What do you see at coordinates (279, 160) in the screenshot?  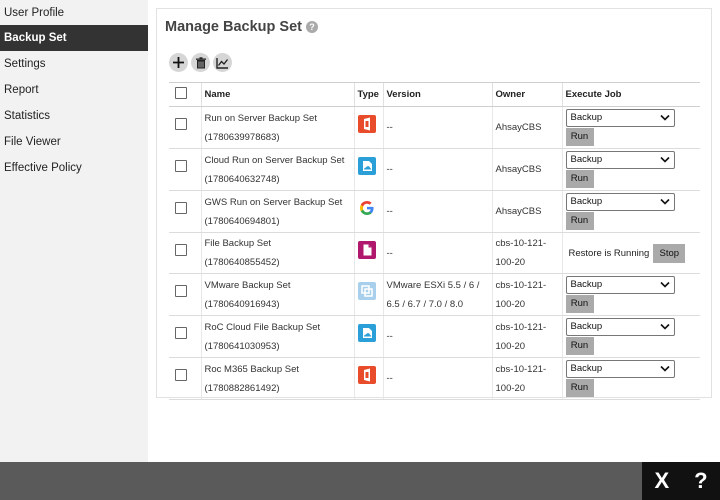 I see `backup-set-name: Cloud Run on Server Backup Set` at bounding box center [279, 160].